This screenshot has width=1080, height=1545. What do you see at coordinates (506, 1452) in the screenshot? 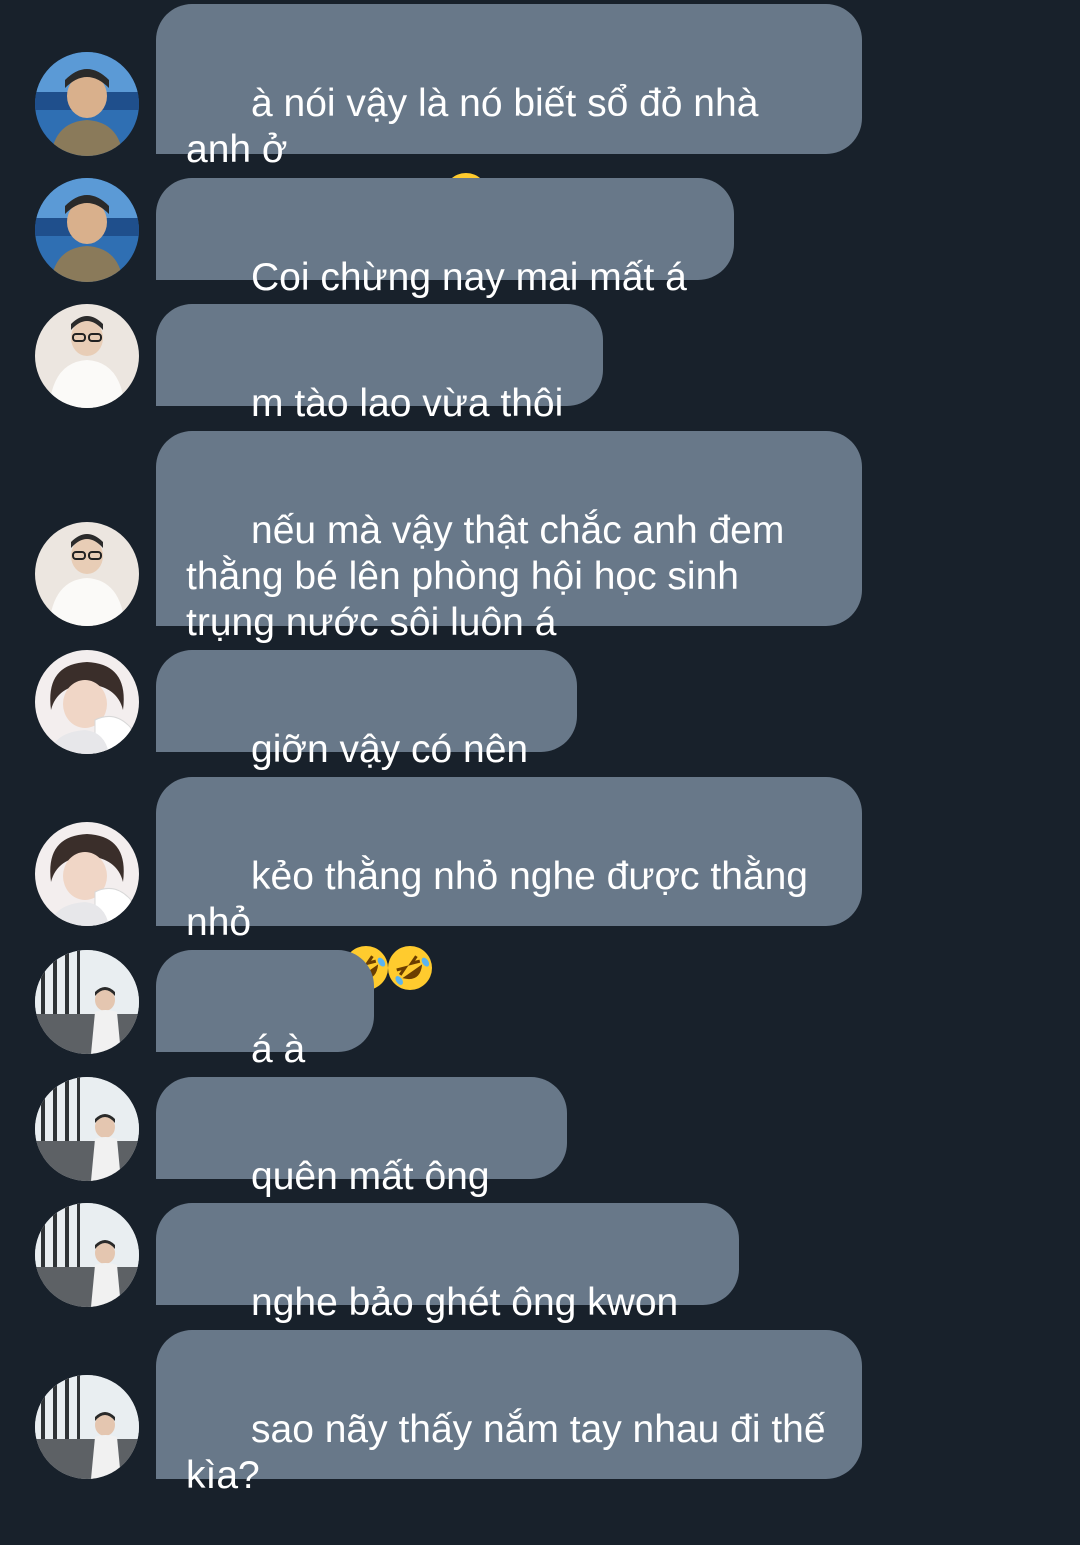
I see `message-text: sao nãy thấy nắm tay nhau đi thế kìa?` at bounding box center [506, 1452].